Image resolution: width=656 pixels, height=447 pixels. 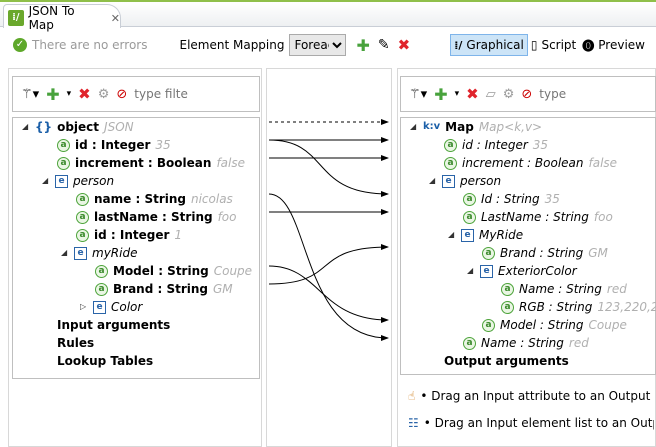 What do you see at coordinates (412, 396) in the screenshot?
I see `drag-attribute-icon: ☝` at bounding box center [412, 396].